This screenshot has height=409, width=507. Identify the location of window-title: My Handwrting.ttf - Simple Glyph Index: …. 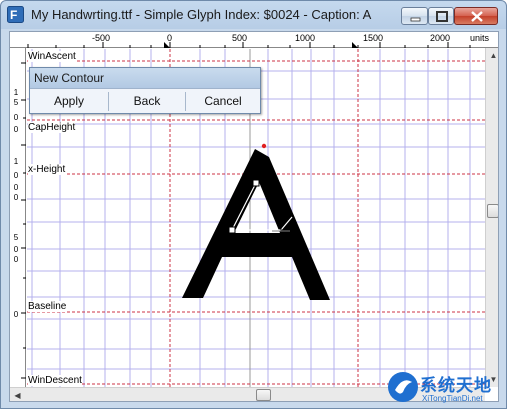
(201, 14).